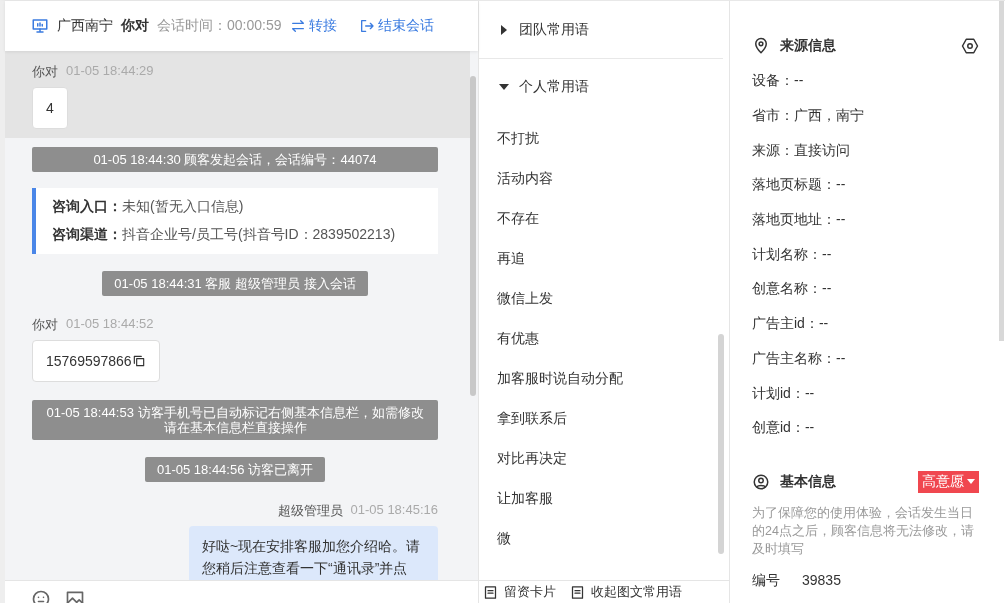 Image resolution: width=1005 pixels, height=603 pixels. Describe the element at coordinates (310, 511) in the screenshot. I see `sender-name: 超级管理员` at that location.